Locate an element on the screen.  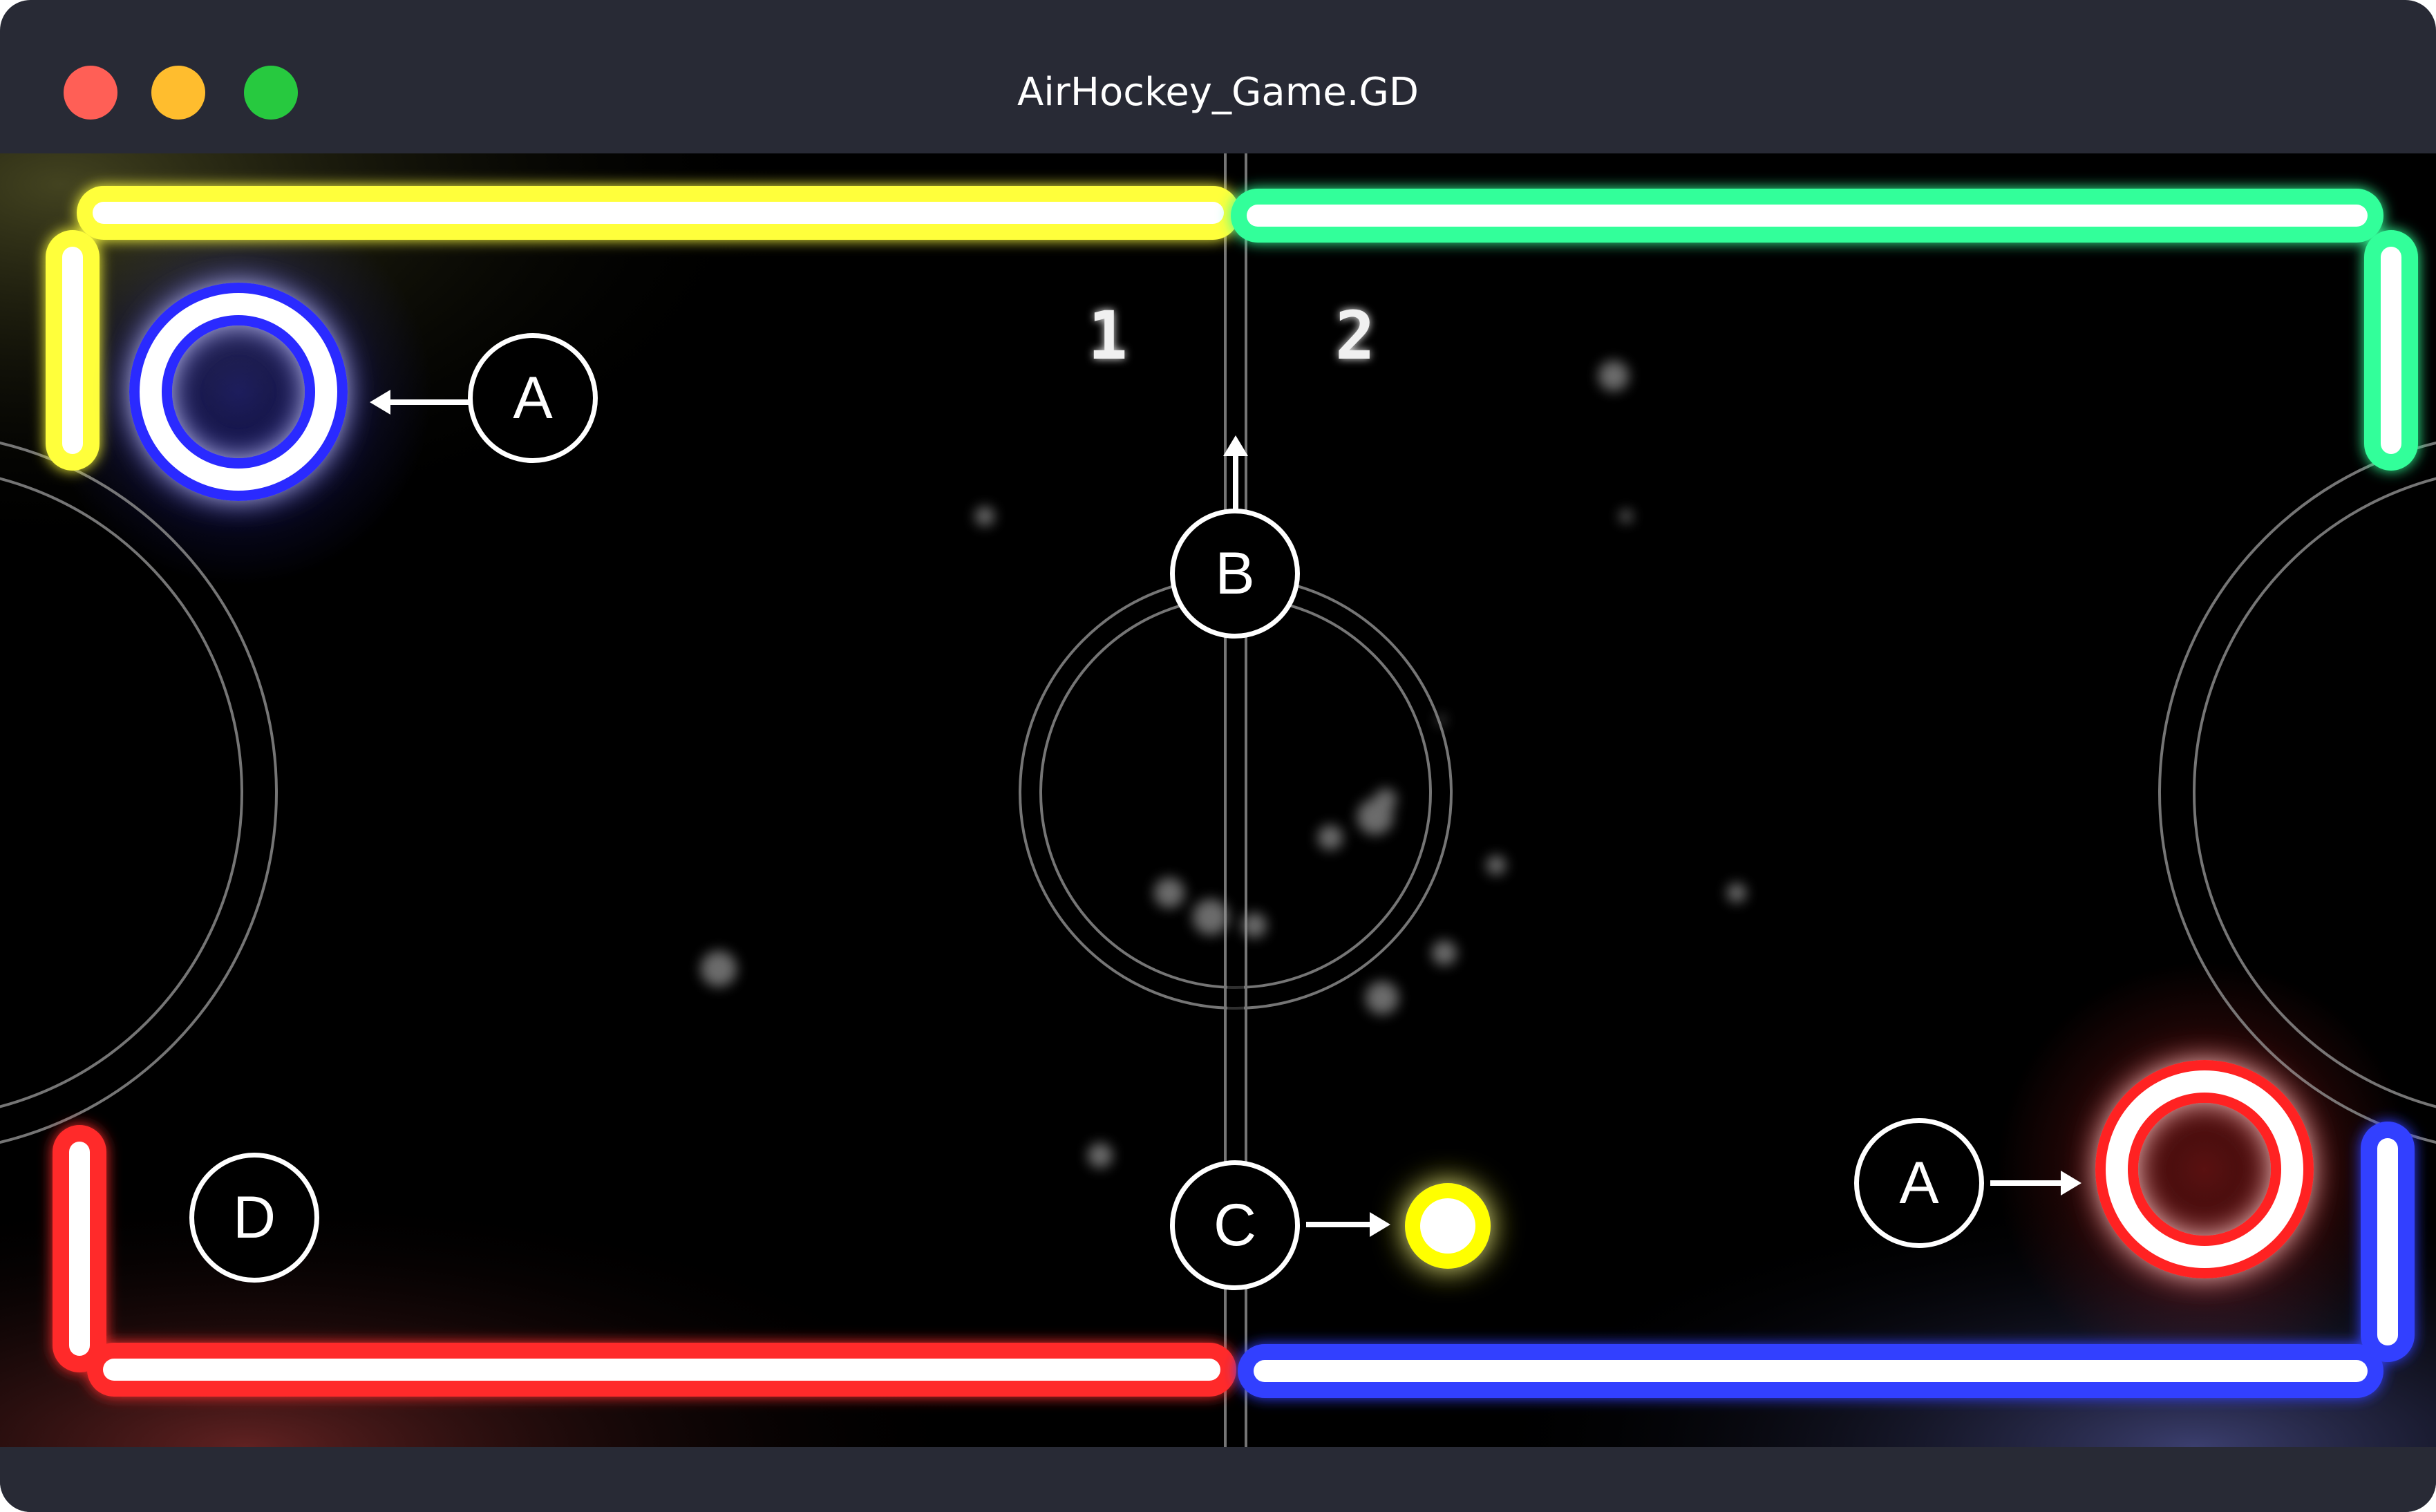
callout-wall: D is located at coordinates (254, 1218).